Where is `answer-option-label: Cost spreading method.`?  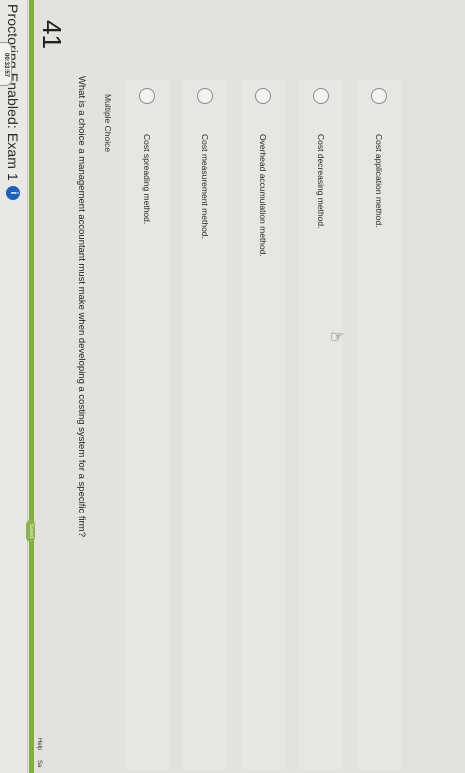
answer-option-label: Cost spreading method. is located at coordinates (147, 179).